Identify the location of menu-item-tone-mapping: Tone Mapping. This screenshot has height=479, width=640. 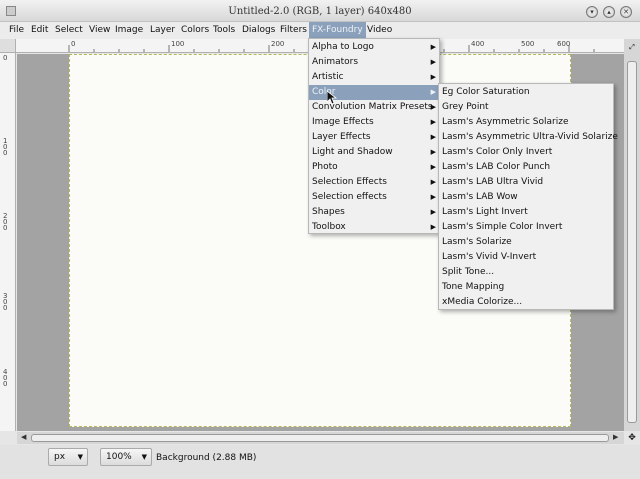
(526, 287).